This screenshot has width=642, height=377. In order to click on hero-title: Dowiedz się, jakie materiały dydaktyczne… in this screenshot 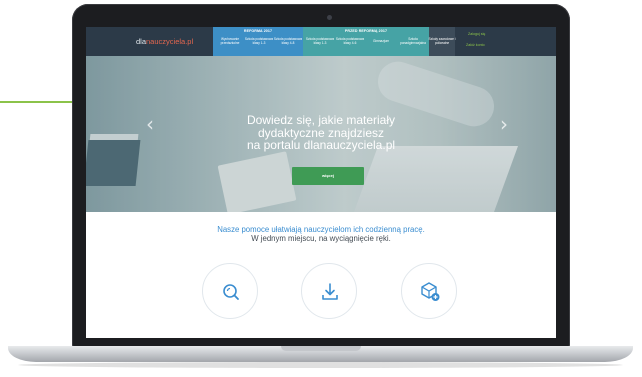, I will do `click(321, 133)`.